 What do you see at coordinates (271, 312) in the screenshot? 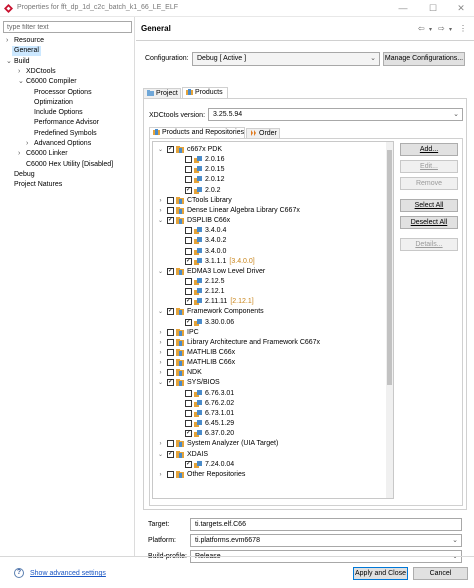
I see `tree-product-row: ⌄ ✓ Framework Components` at bounding box center [271, 312].